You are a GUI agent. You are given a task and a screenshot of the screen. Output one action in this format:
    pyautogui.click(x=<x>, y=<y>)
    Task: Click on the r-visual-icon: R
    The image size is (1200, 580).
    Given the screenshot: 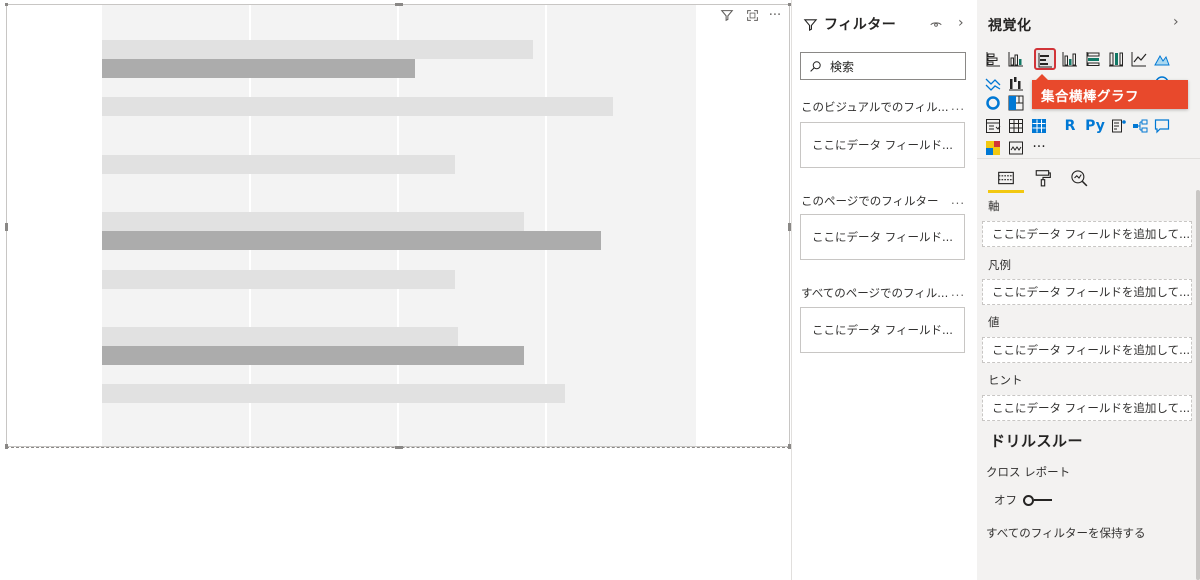 What is the action you would take?
    pyautogui.click(x=1070, y=126)
    